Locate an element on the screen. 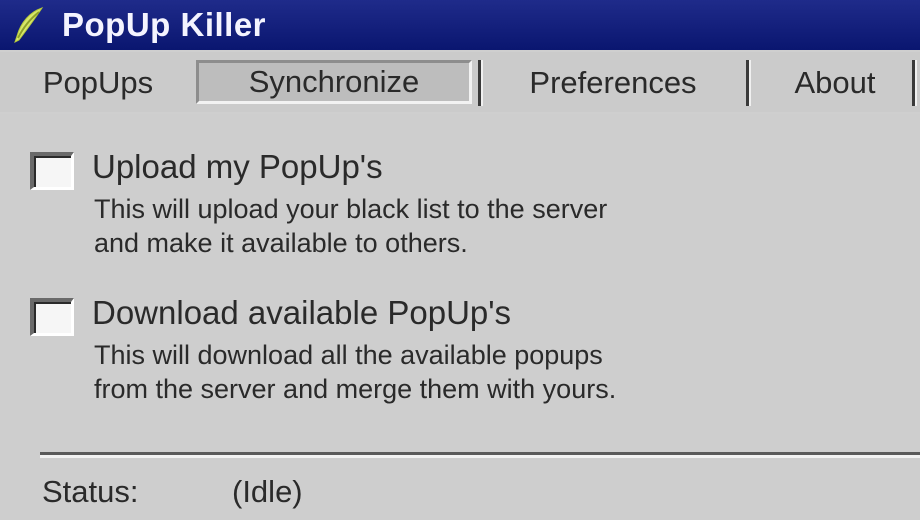  status-divider is located at coordinates (480, 453).